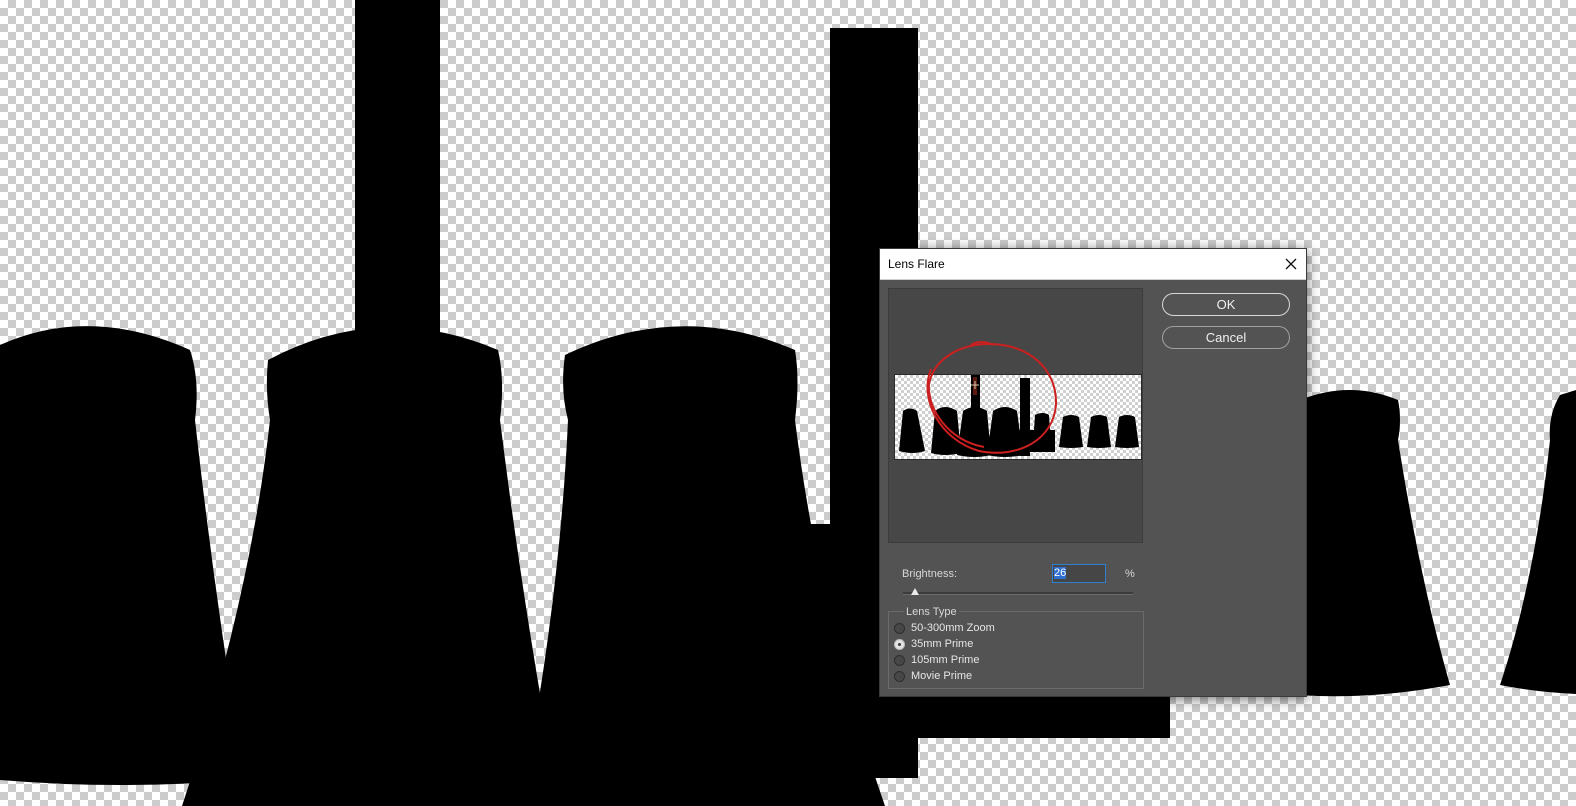 The image size is (1576, 806). I want to click on flare-preview-panel, so click(1015, 415).